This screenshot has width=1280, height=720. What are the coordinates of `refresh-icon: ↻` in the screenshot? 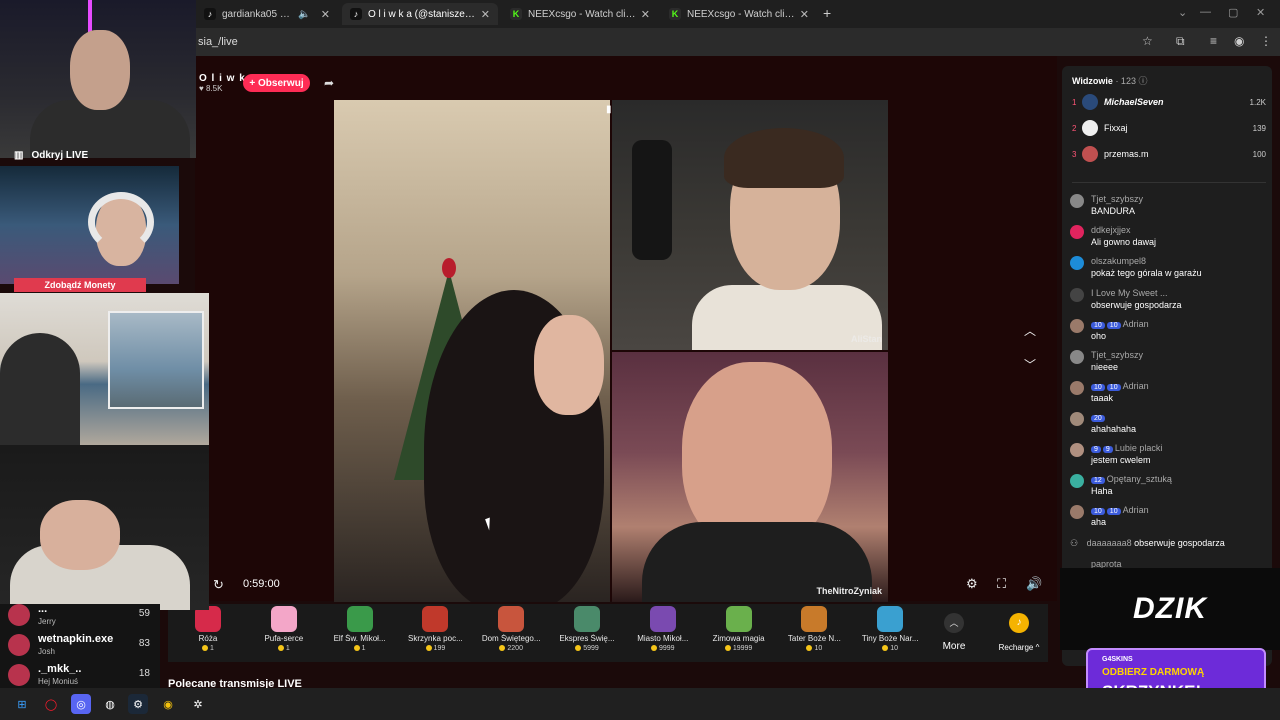 It's located at (218, 585).